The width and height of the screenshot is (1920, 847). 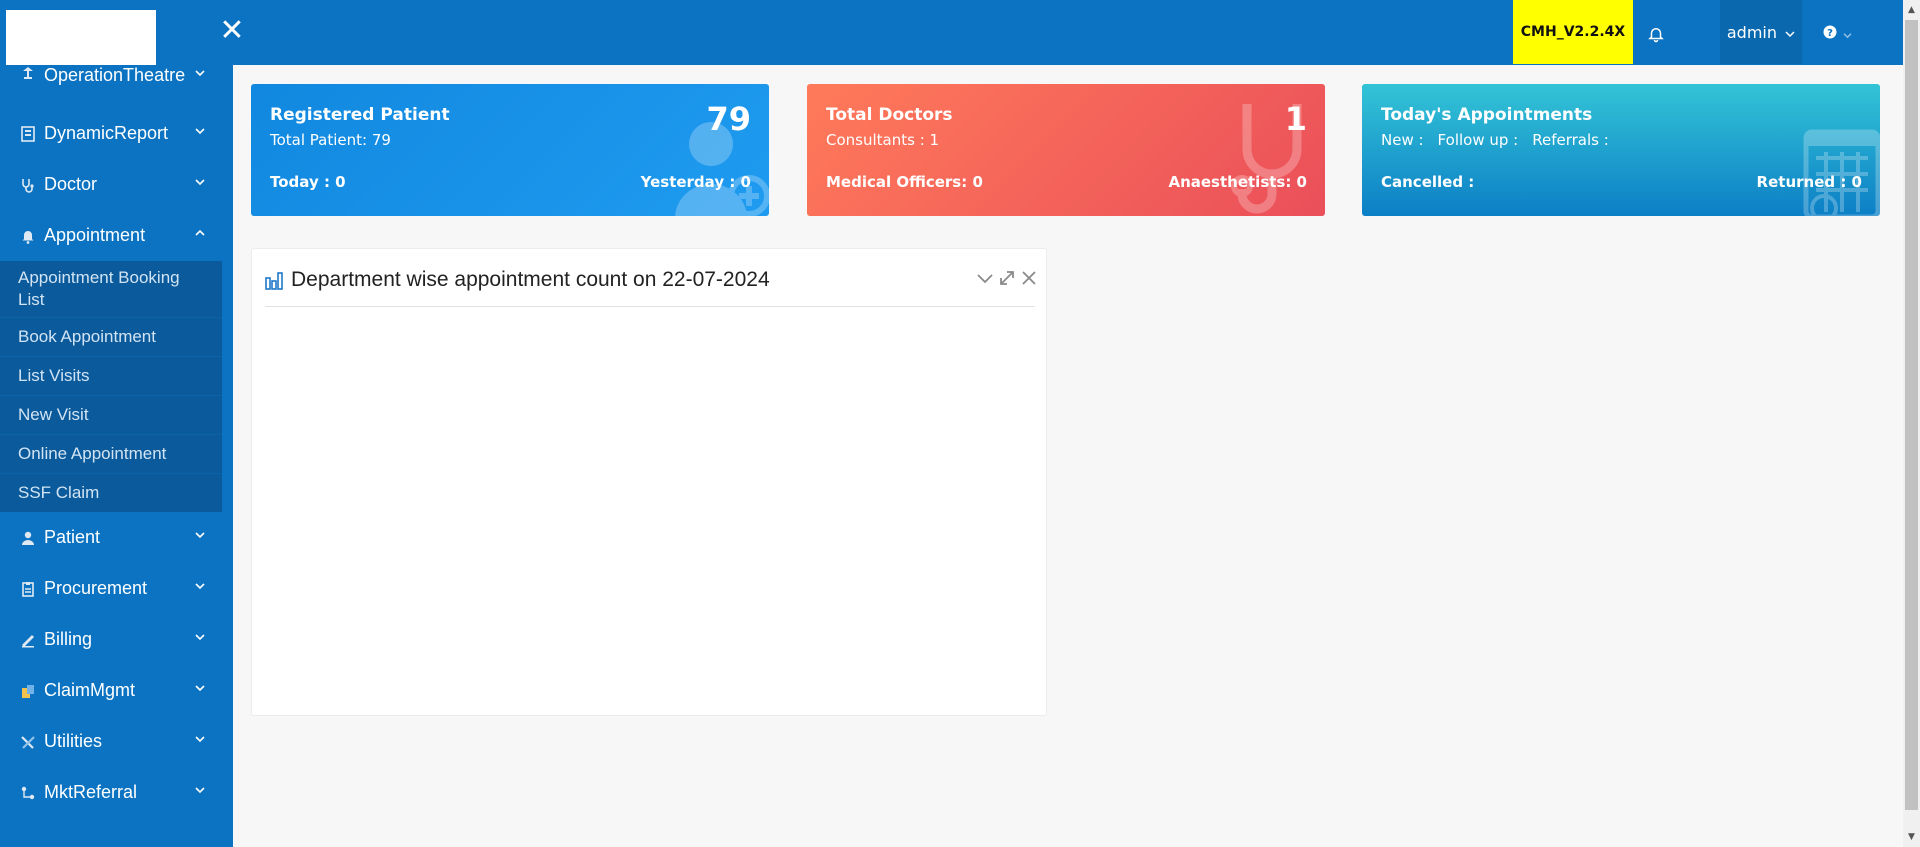 I want to click on sidebar-item-label: ClaimMgmt, so click(x=90, y=690).